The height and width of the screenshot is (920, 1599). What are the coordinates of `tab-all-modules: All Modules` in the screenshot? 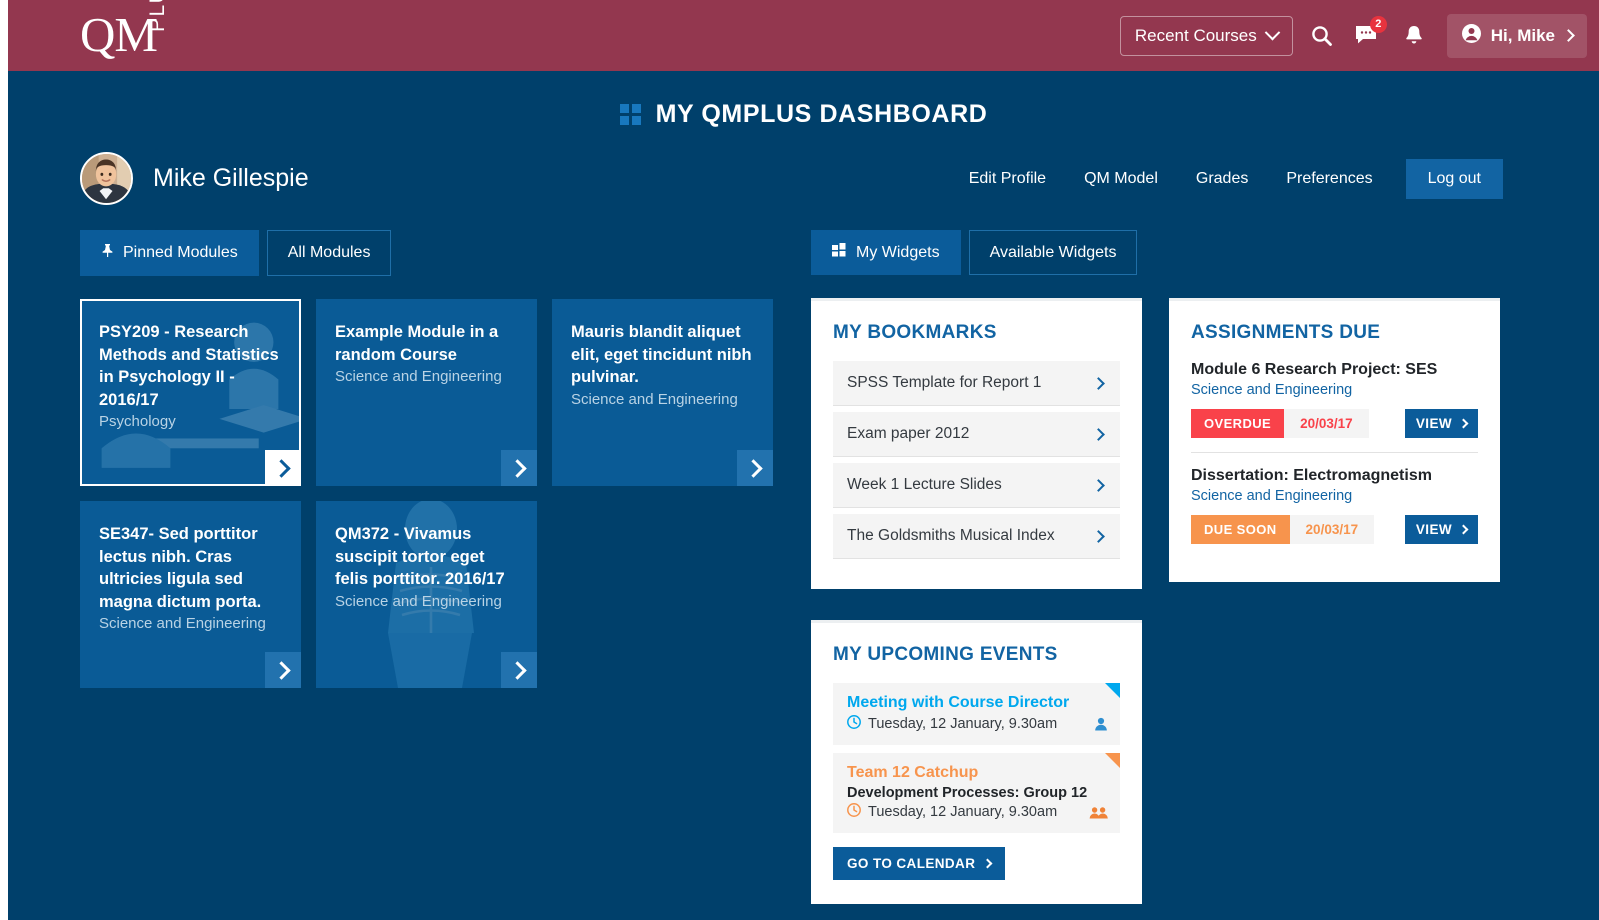 It's located at (329, 253).